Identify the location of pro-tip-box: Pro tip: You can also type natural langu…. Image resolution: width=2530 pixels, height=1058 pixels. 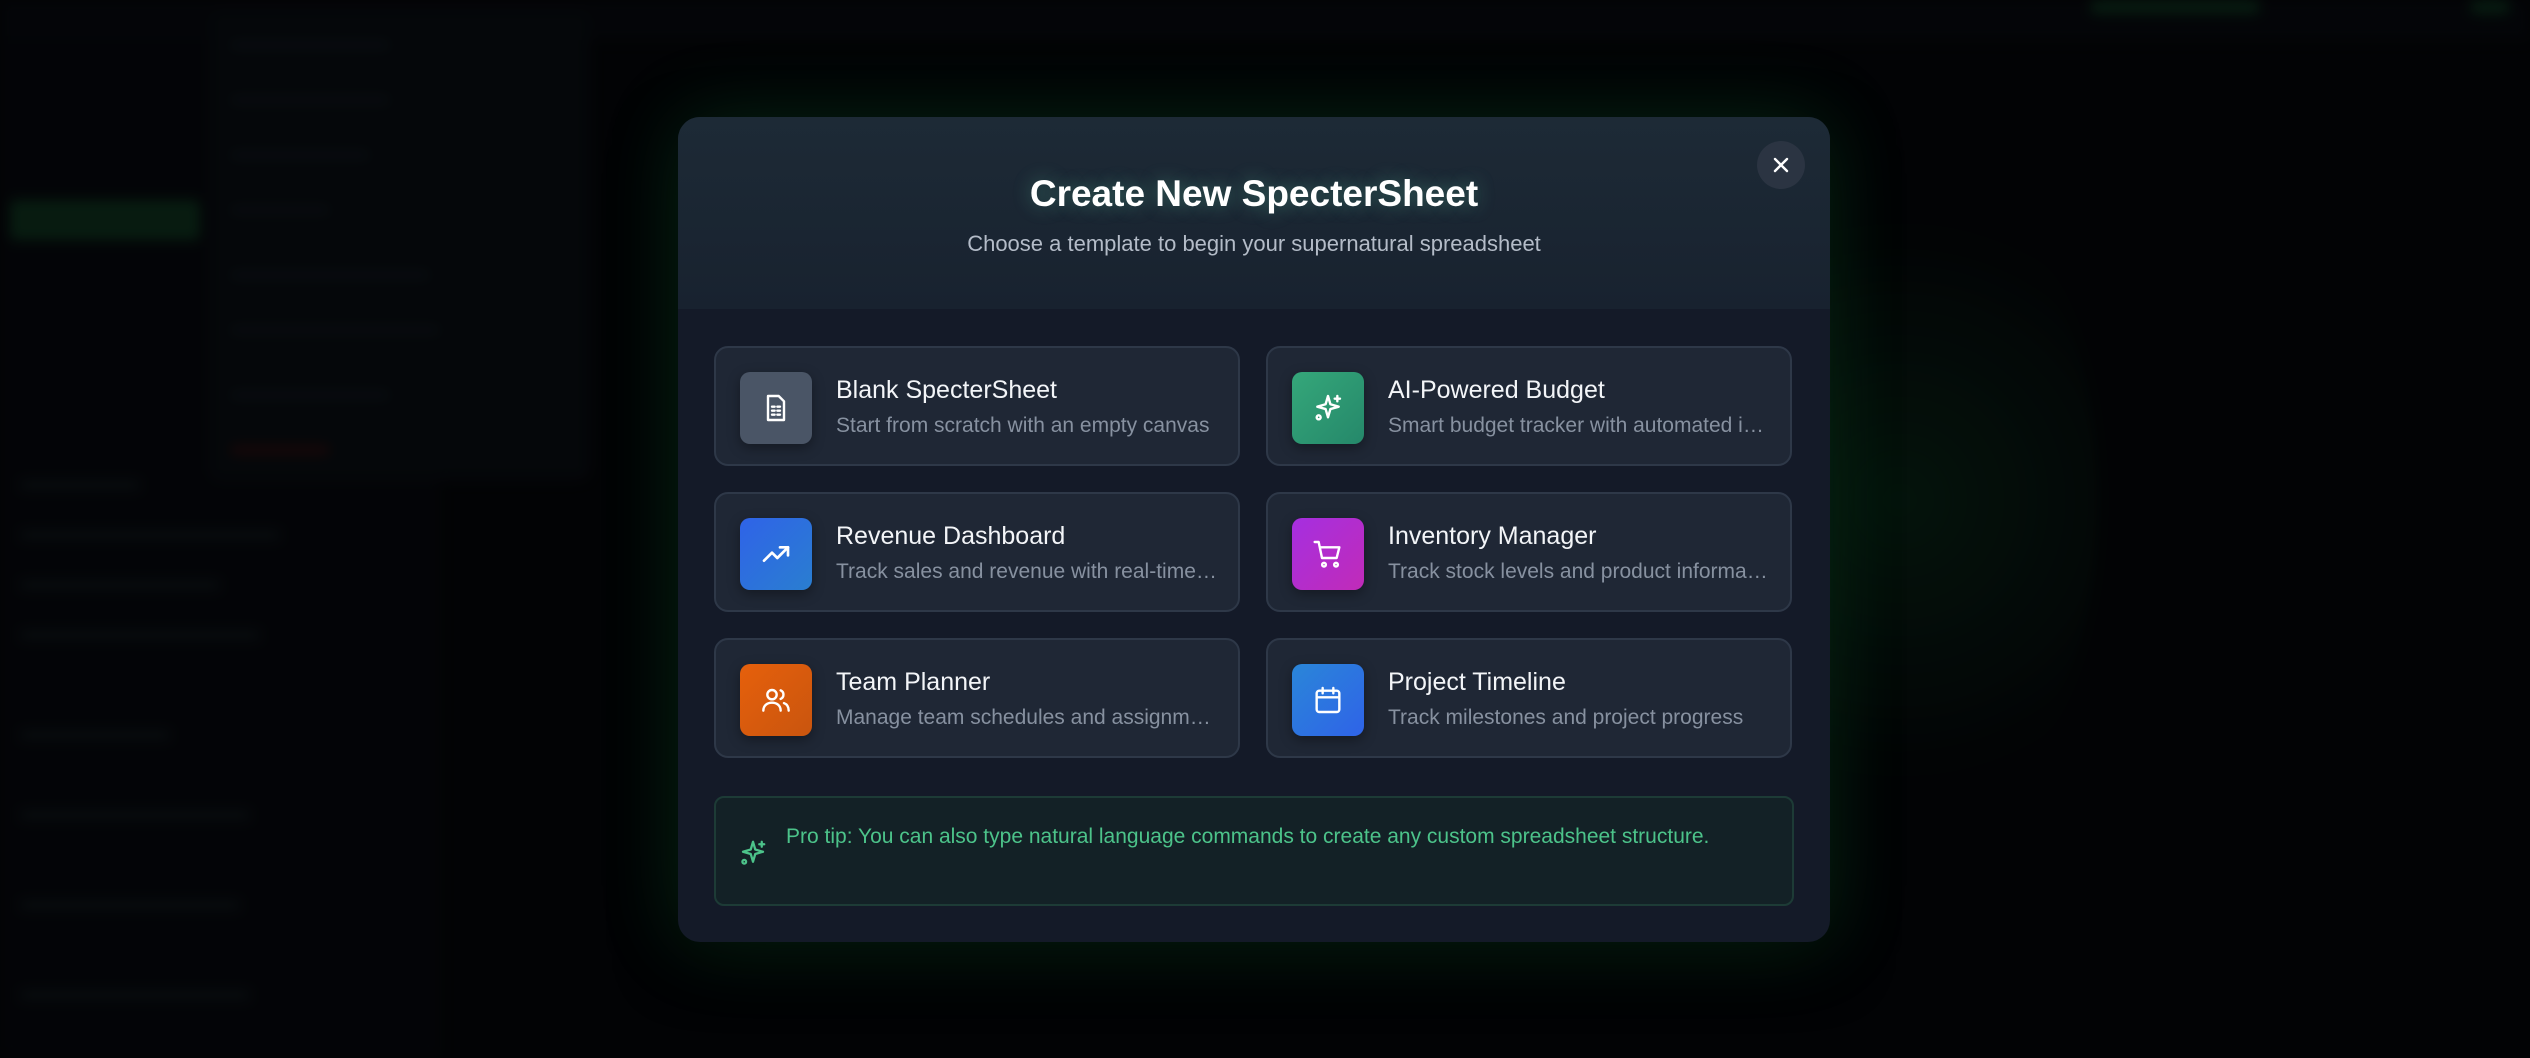
(1254, 851).